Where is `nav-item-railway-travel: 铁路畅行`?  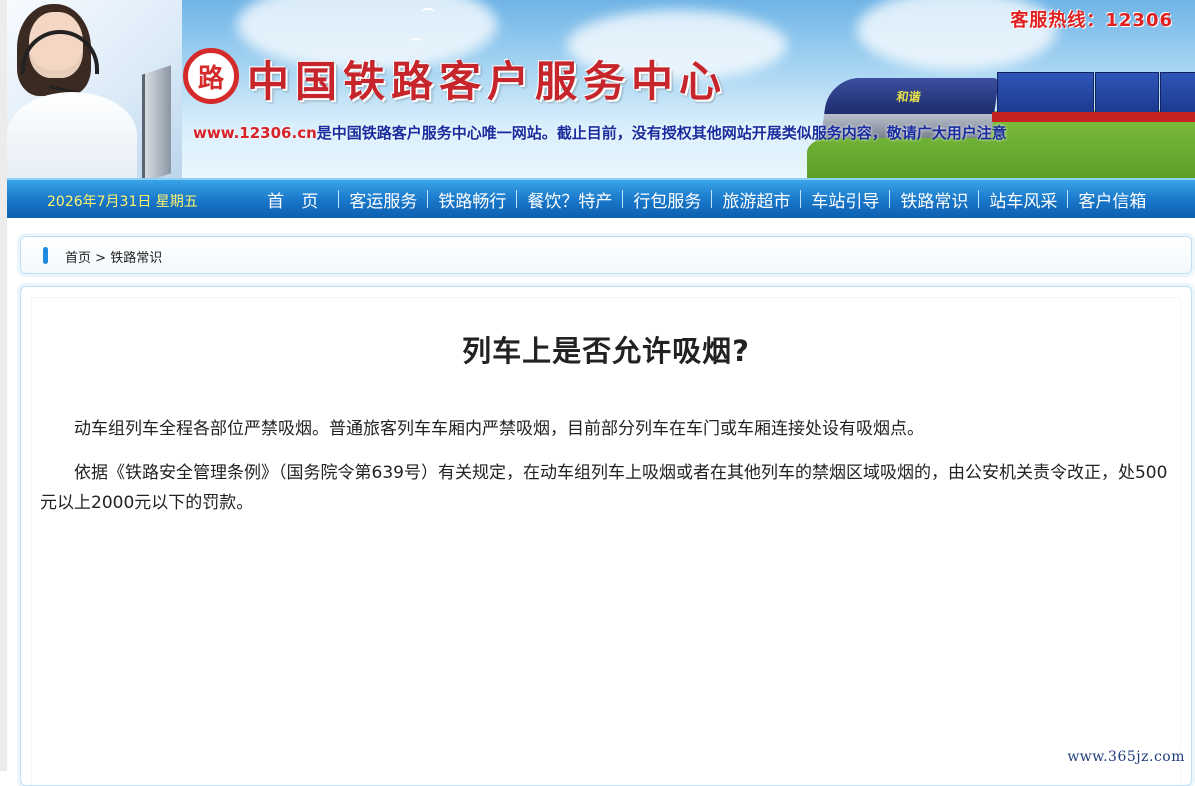
nav-item-railway-travel: 铁路畅行 is located at coordinates (472, 199).